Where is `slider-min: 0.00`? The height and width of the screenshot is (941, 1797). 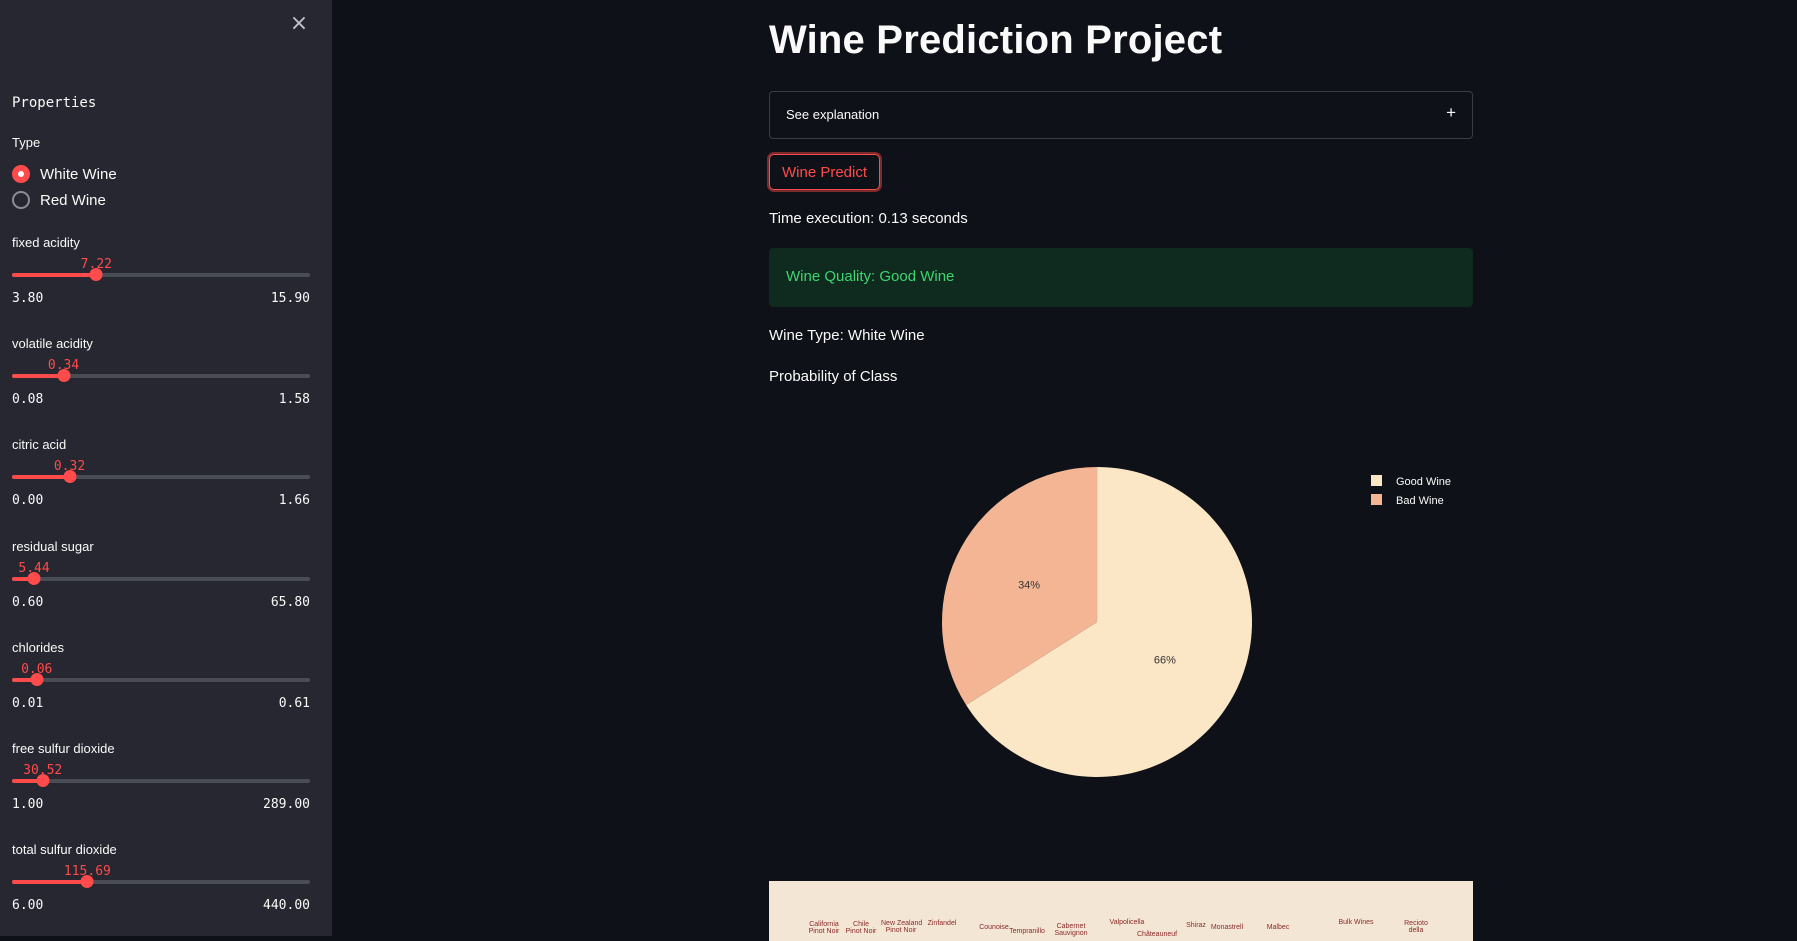
slider-min: 0.00 is located at coordinates (28, 500).